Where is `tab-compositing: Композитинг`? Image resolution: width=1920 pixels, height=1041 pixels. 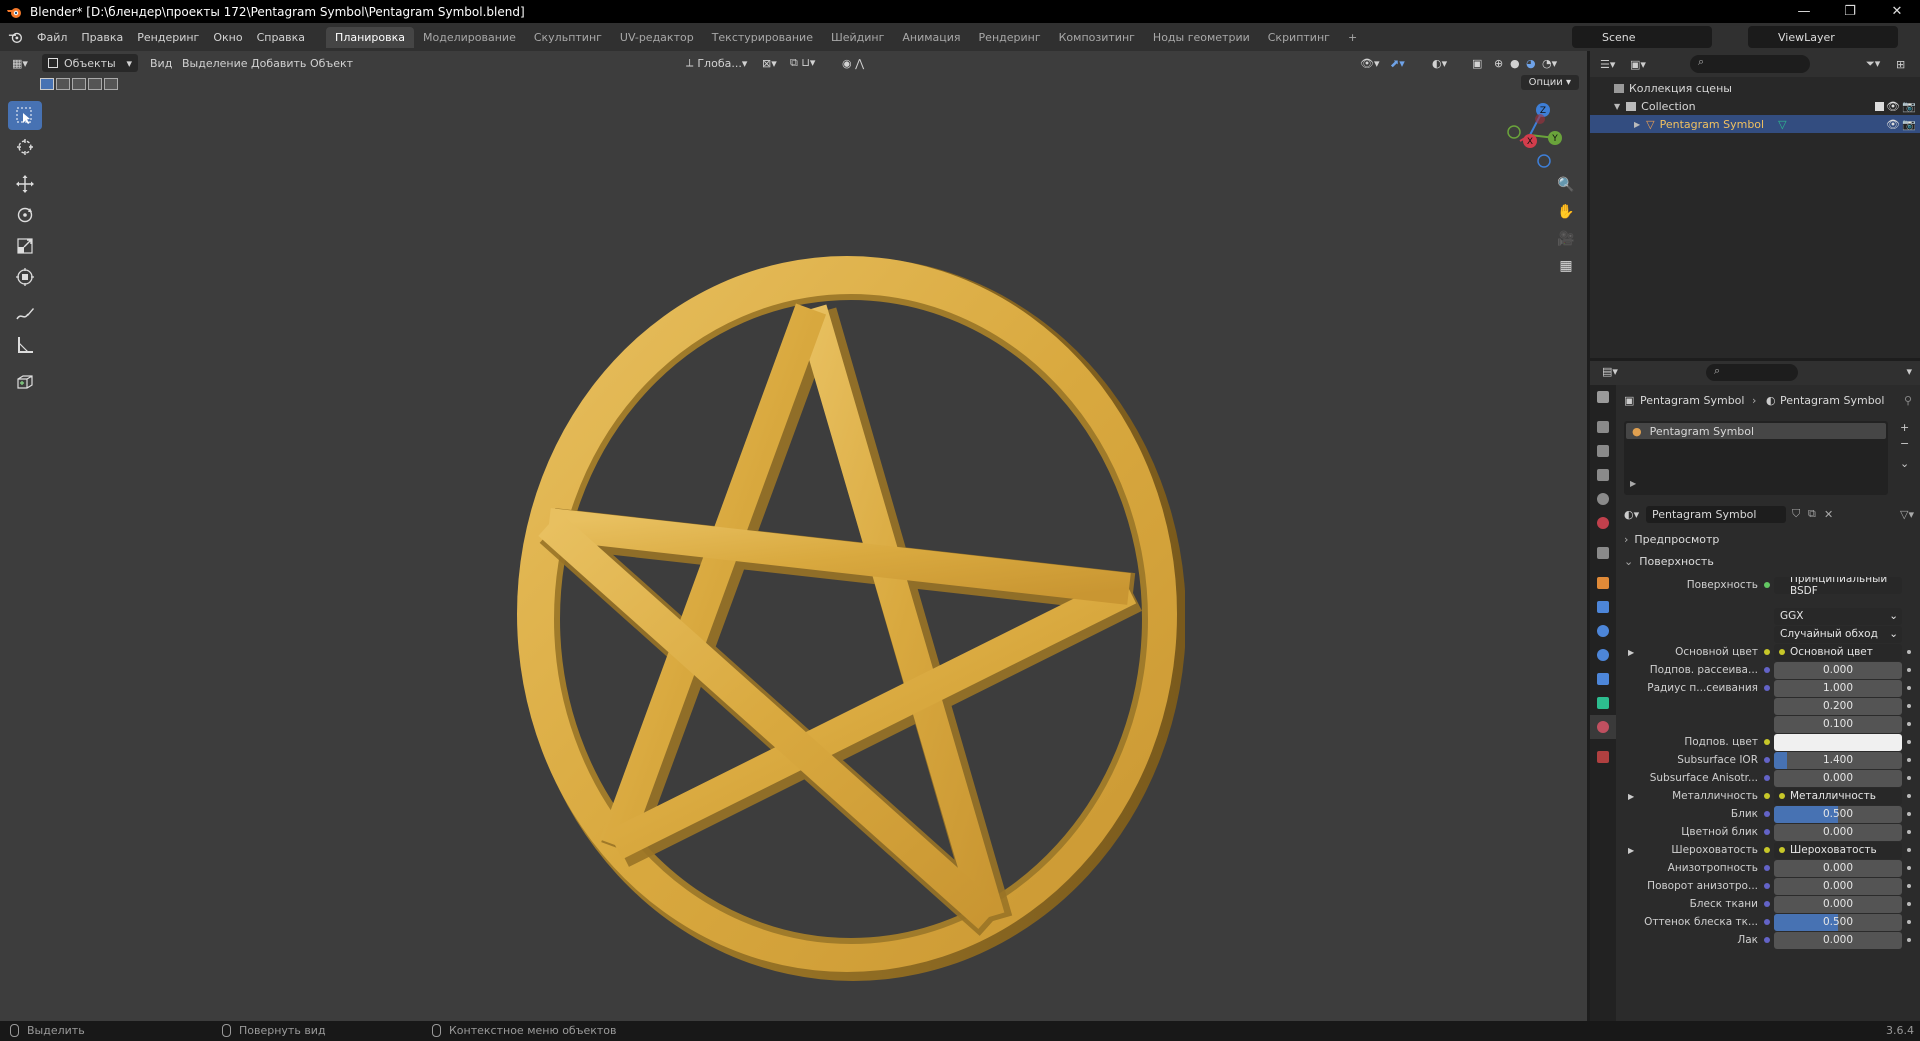
tab-compositing: Композитинг is located at coordinates (1097, 37).